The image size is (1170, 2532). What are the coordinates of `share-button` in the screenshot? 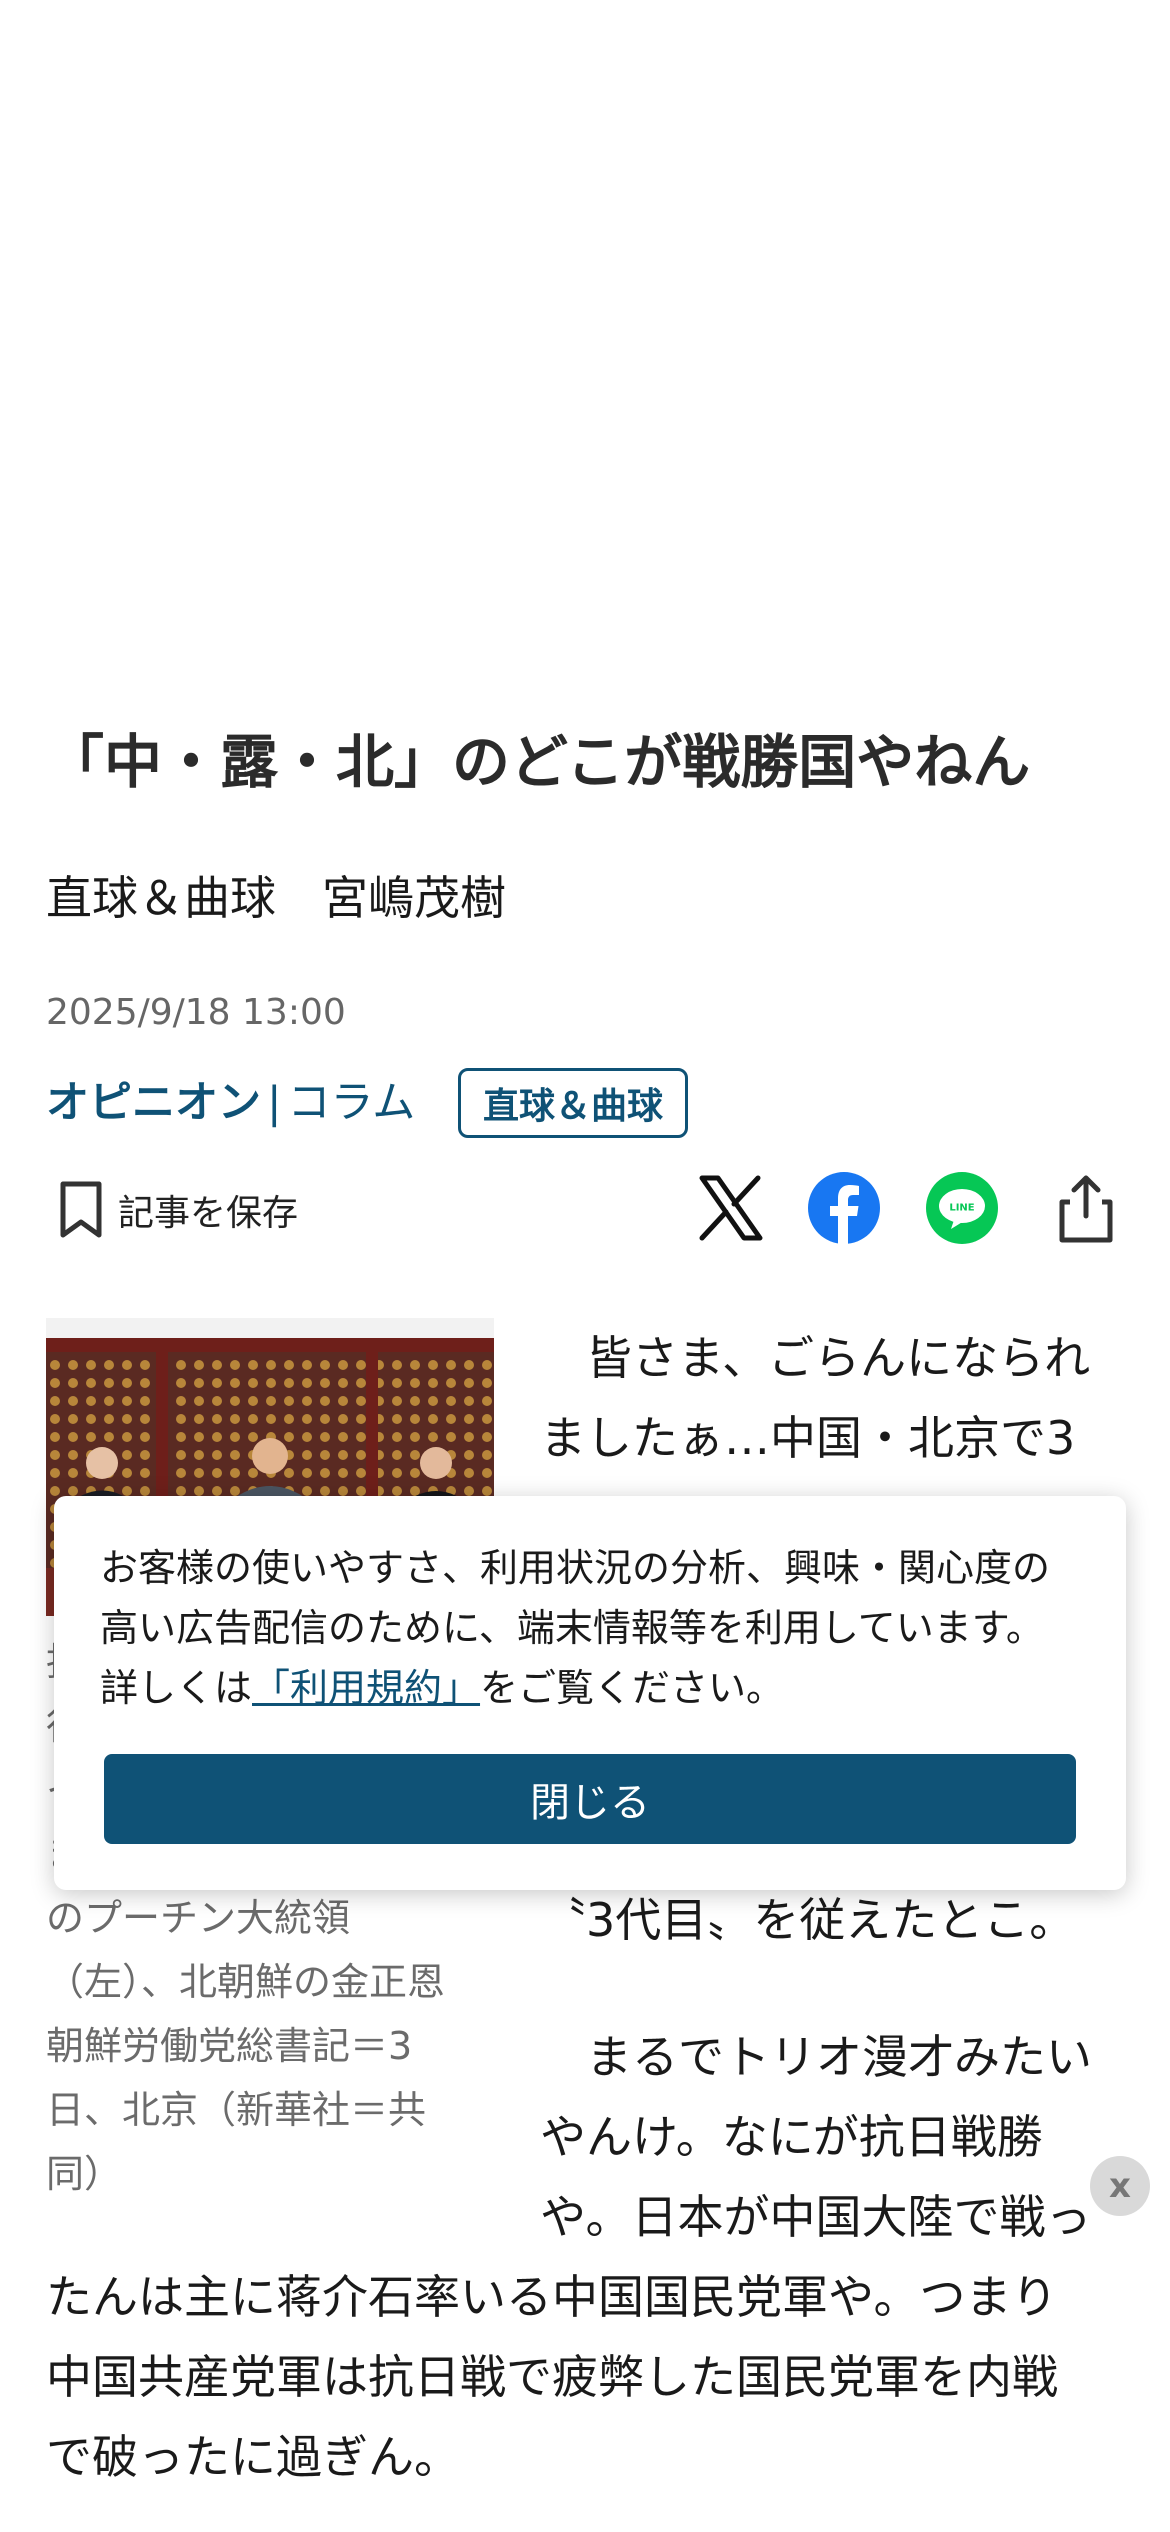 It's located at (1086, 1208).